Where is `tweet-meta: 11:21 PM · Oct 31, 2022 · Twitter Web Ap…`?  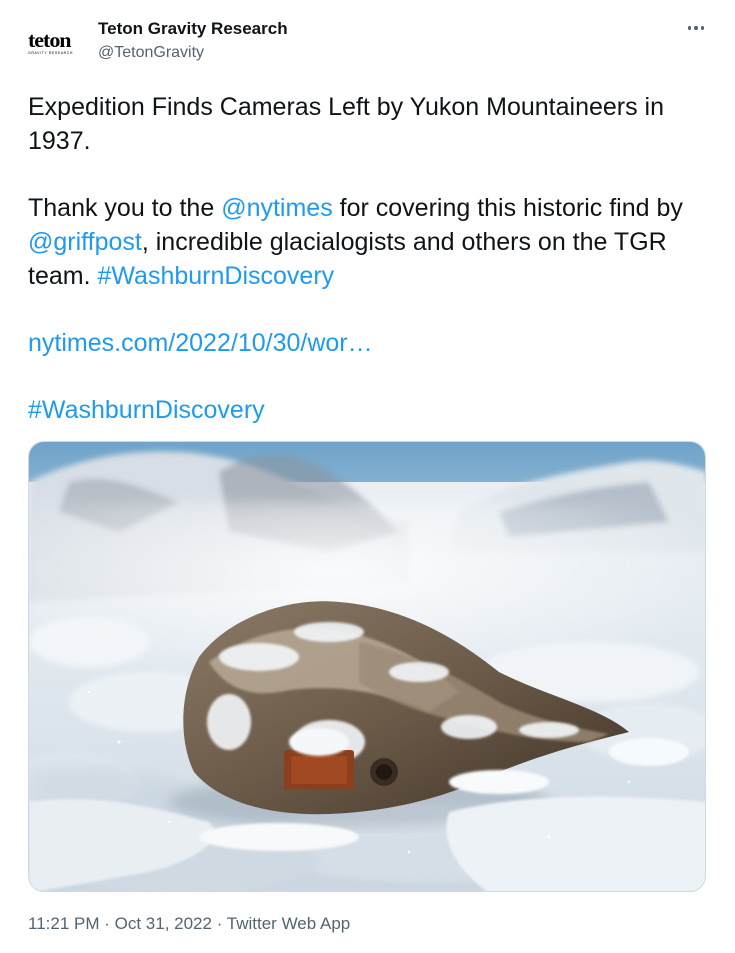 tweet-meta: 11:21 PM · Oct 31, 2022 · Twitter Web Ap… is located at coordinates (189, 923).